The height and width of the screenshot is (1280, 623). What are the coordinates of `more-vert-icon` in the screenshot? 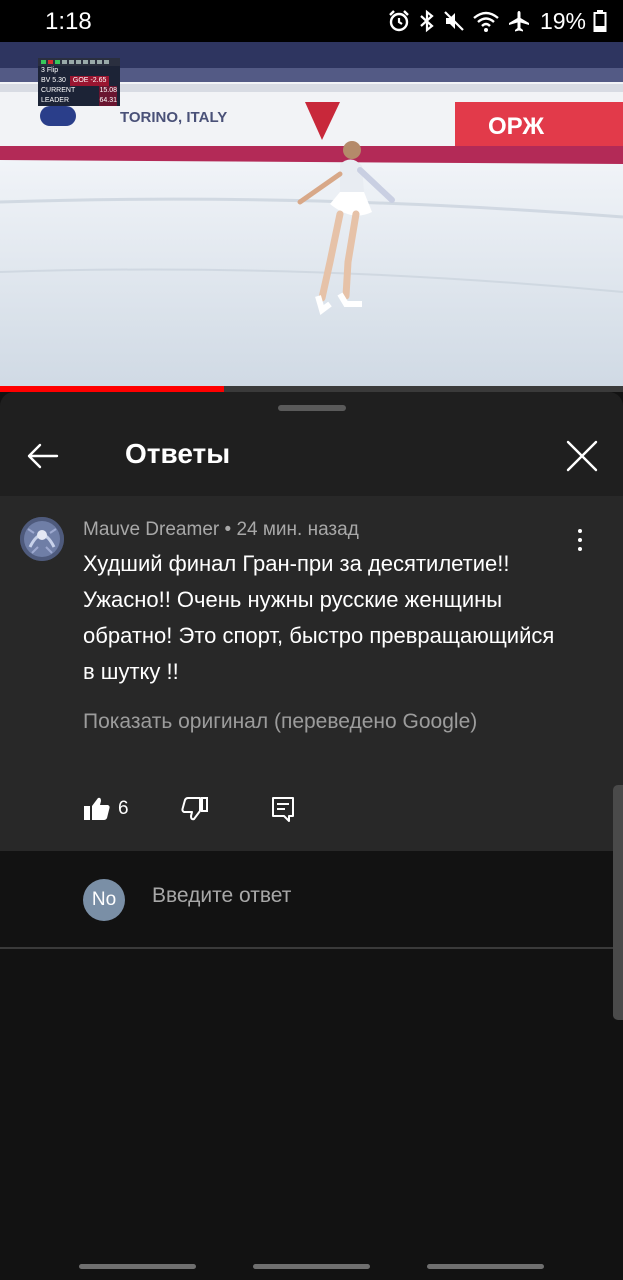 It's located at (580, 531).